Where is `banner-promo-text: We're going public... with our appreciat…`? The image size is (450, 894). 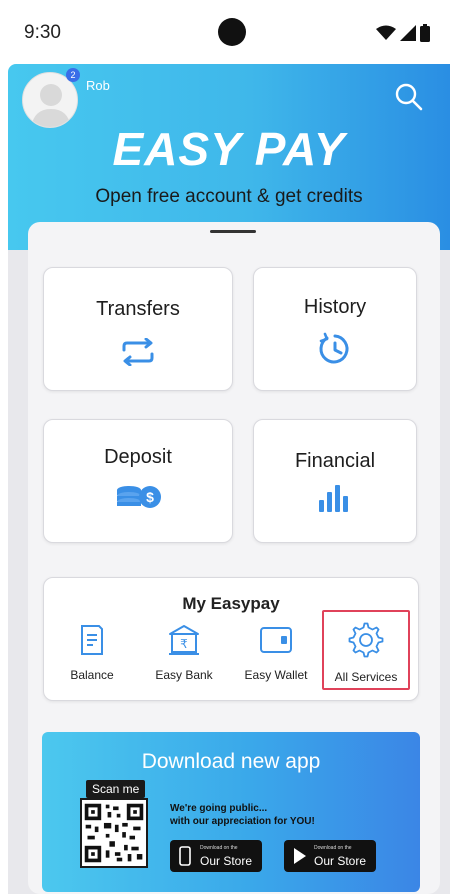
banner-promo-text: We're going public... with our appreciat… is located at coordinates (242, 815).